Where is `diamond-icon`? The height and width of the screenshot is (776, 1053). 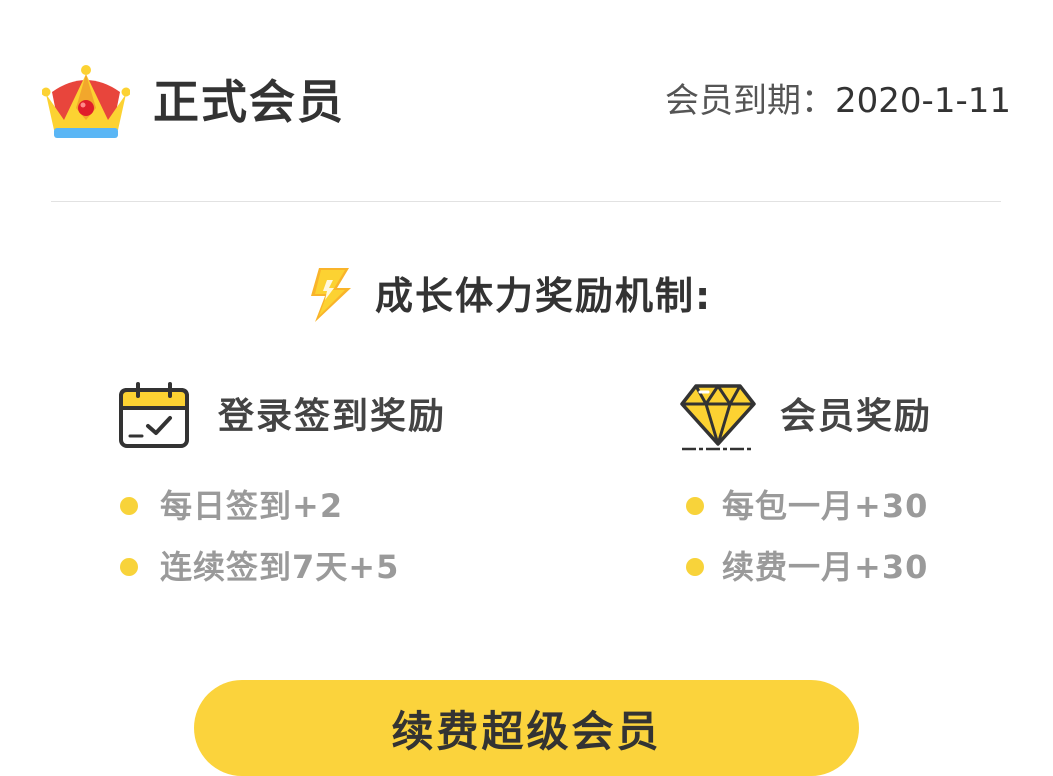
diamond-icon is located at coordinates (718, 417).